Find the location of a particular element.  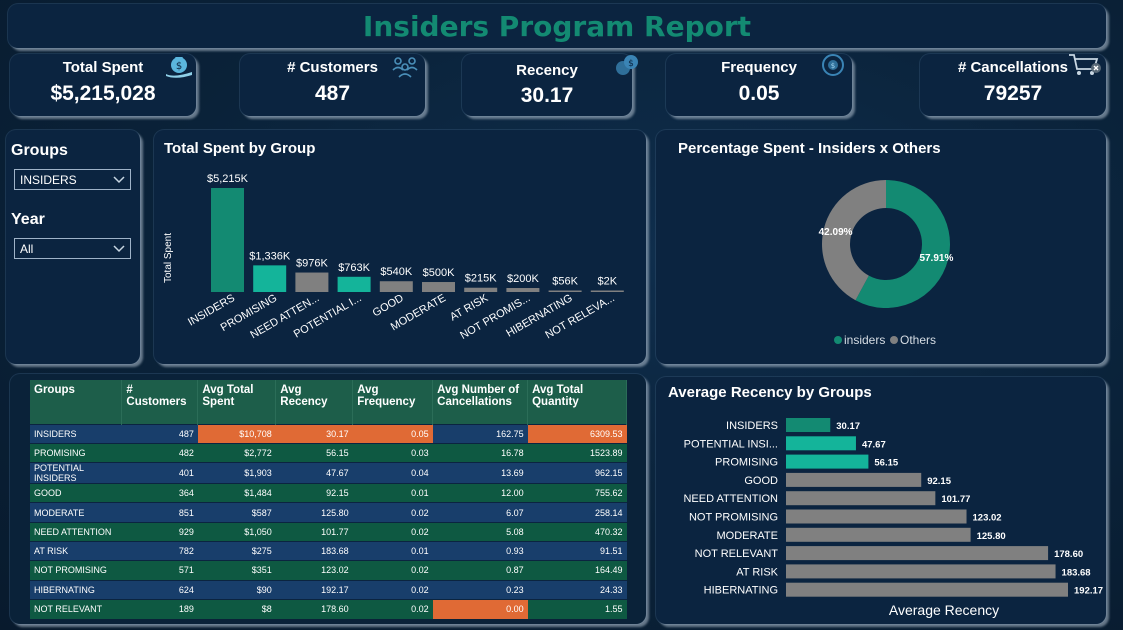

table-row: AT RISK 782 $275 183.68 0.01 0.93 91.51 is located at coordinates (328, 550).